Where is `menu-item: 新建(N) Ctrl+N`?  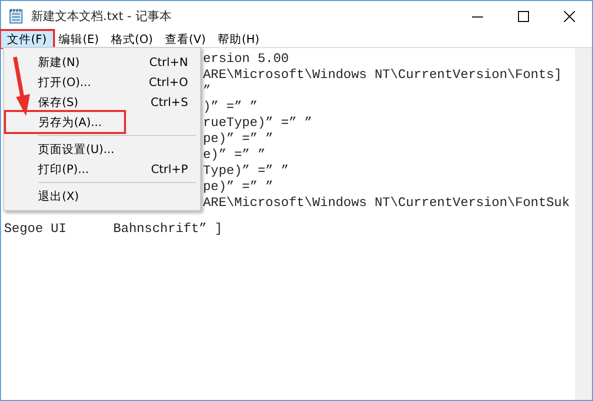 menu-item: 新建(N) Ctrl+N is located at coordinates (102, 62).